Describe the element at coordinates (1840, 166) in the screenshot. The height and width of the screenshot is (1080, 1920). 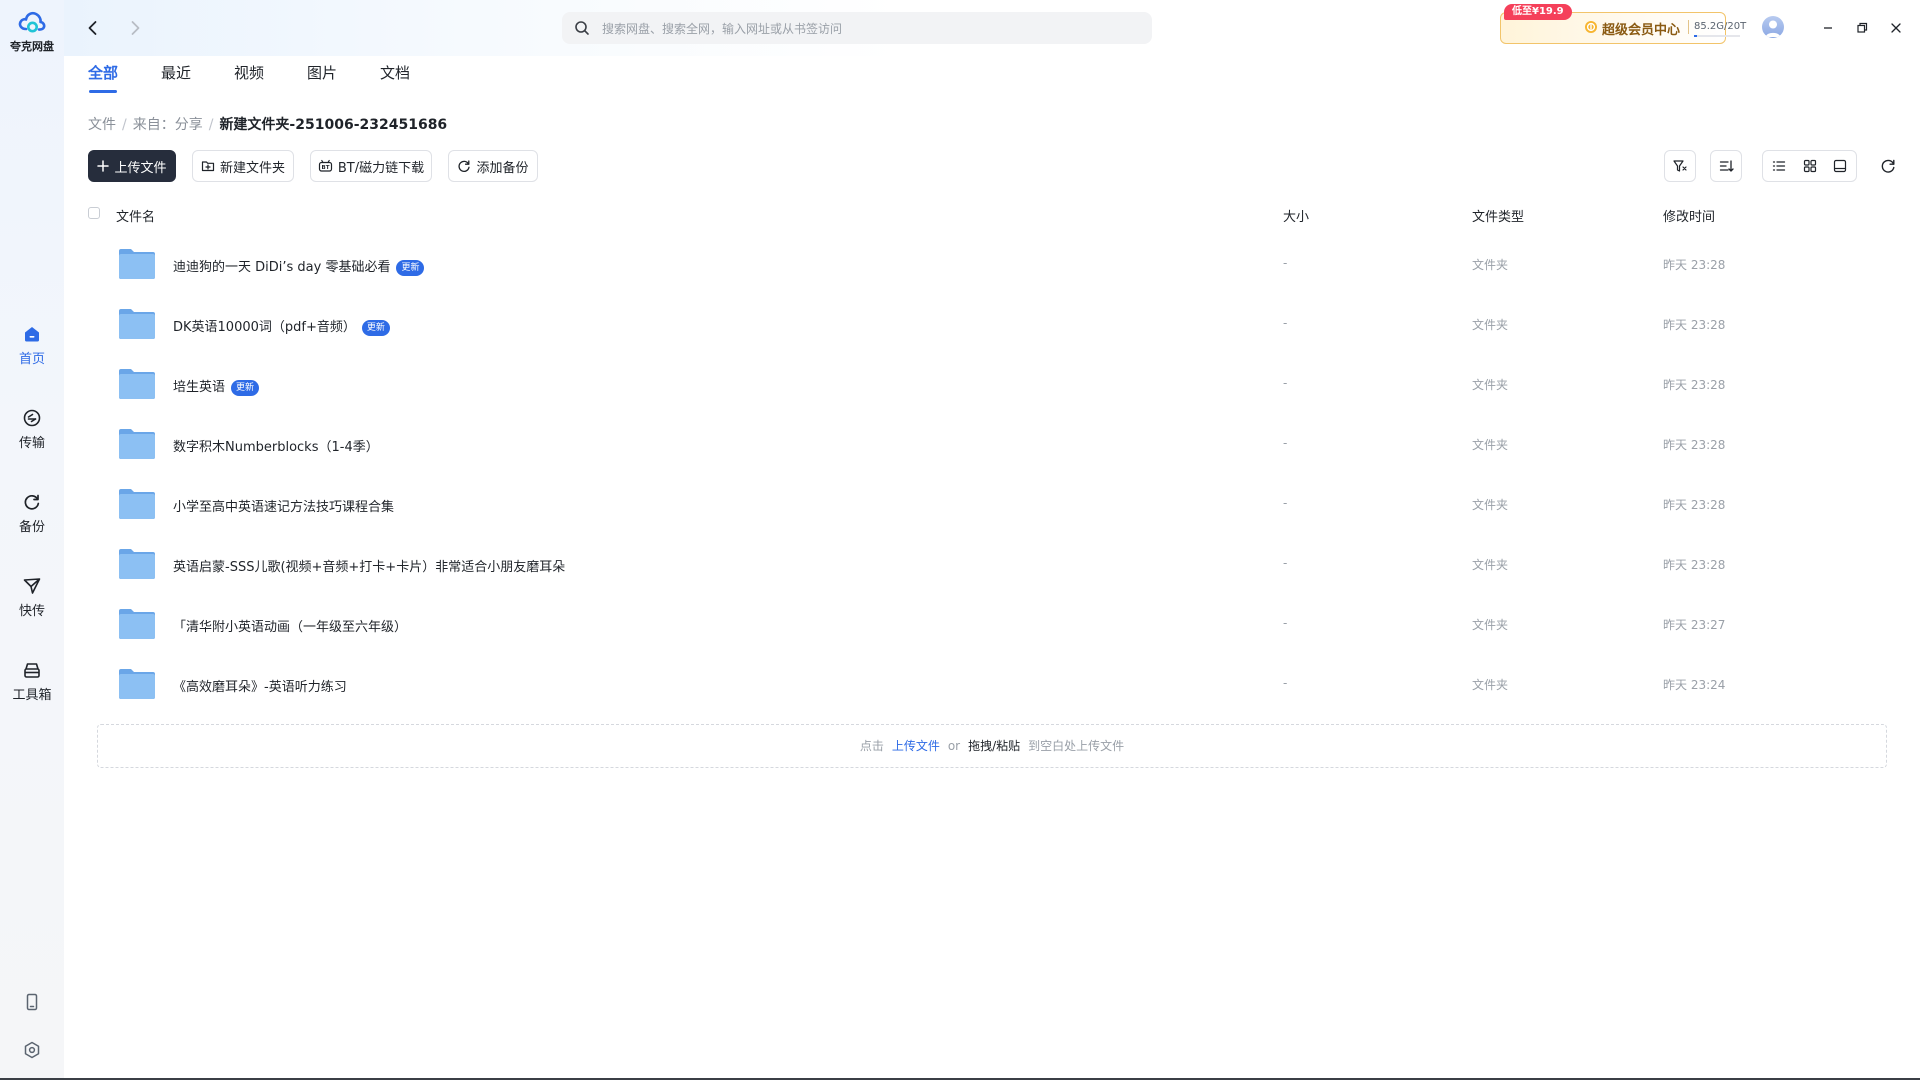
I see `preview-view-button` at that location.